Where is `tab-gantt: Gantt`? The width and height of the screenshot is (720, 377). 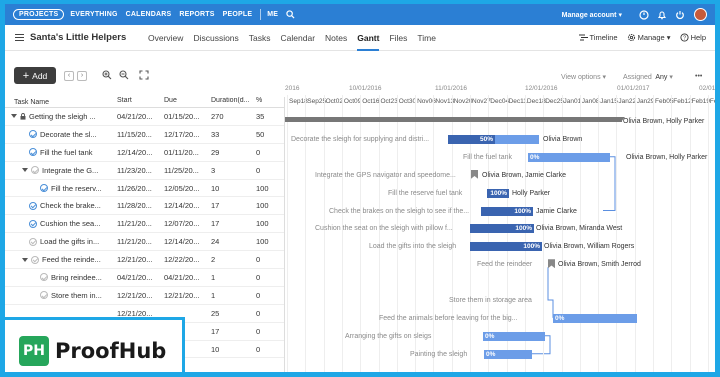
tab-gantt: Gantt is located at coordinates (368, 38).